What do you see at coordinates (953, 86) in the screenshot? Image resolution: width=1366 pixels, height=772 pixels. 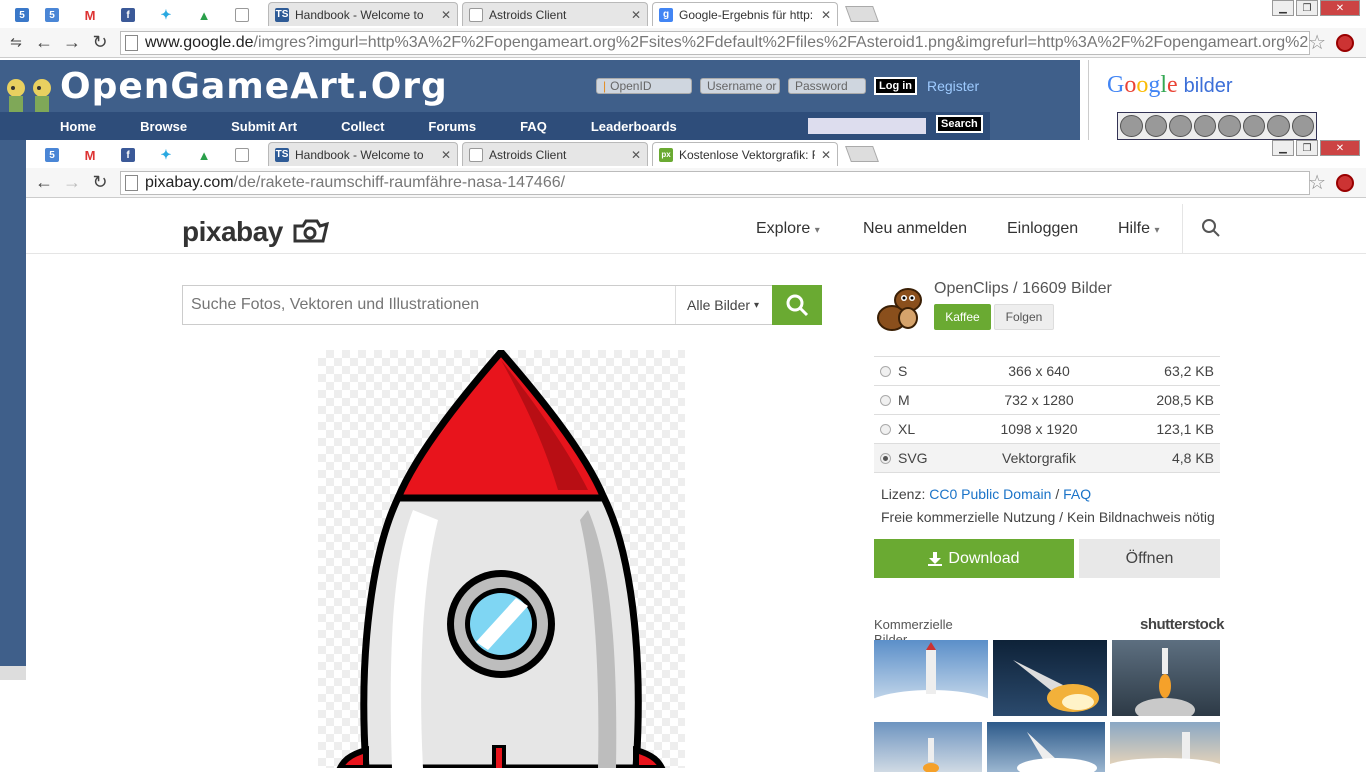 I see `register-link: Register` at bounding box center [953, 86].